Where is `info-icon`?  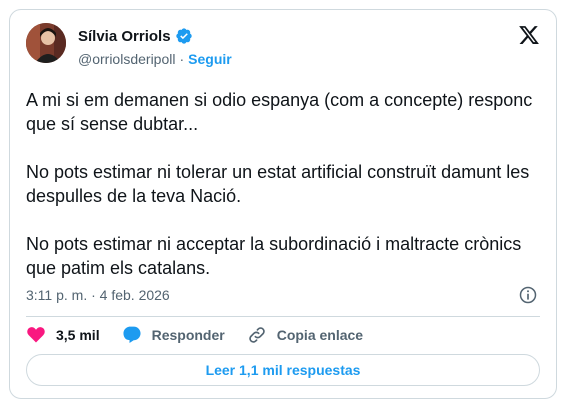
info-icon is located at coordinates (528, 295).